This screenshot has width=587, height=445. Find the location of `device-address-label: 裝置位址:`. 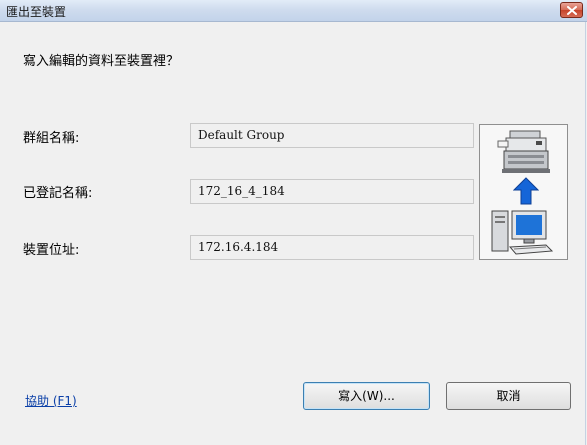

device-address-label: 裝置位址: is located at coordinates (51, 250).